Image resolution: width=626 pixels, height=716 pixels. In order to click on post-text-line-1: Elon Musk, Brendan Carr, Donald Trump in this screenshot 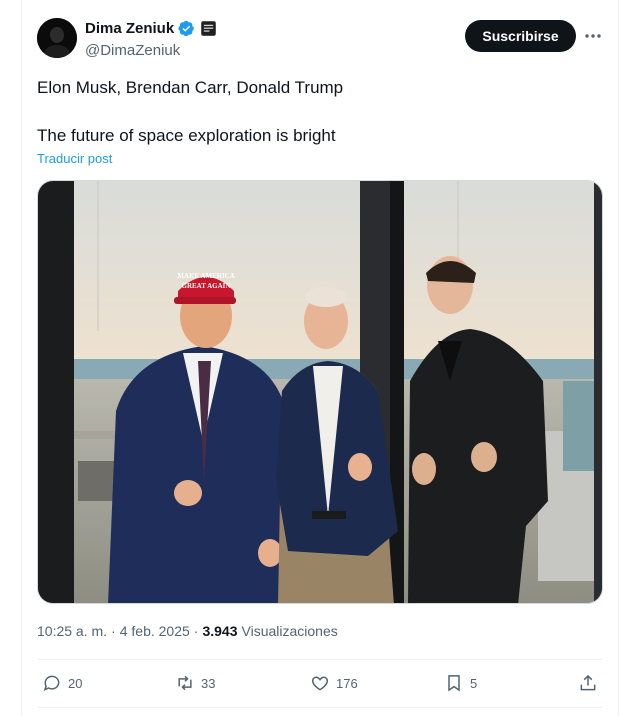, I will do `click(190, 87)`.